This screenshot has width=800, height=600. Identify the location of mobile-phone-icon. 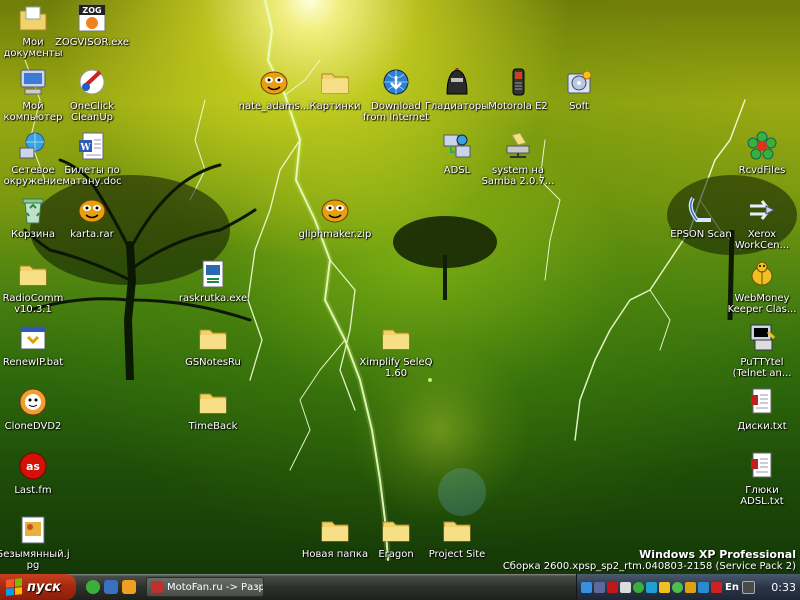
(518, 82).